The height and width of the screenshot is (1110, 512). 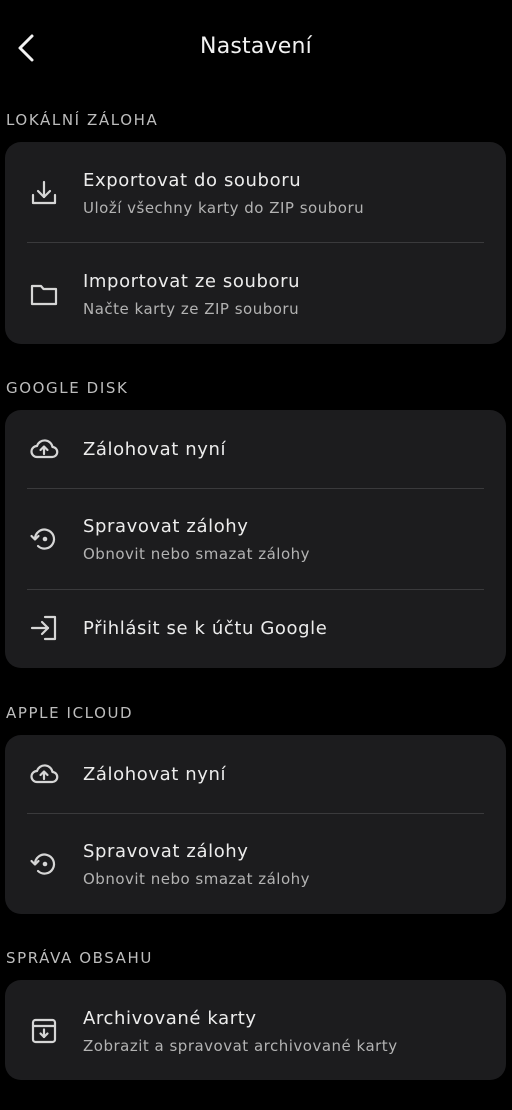 I want to click on folder-icon, so click(x=44, y=294).